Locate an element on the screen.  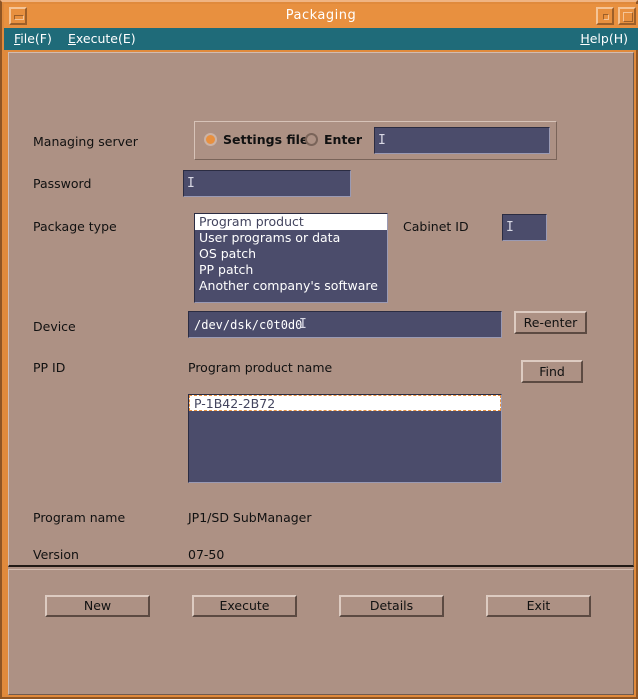
new-button: New is located at coordinates (97, 606).